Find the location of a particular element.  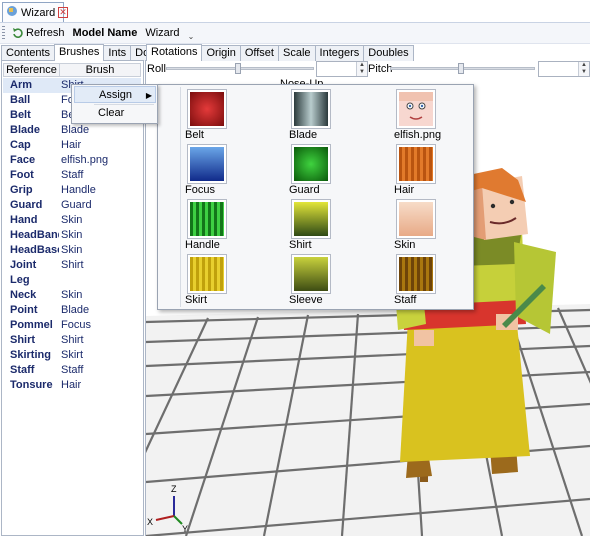

tab-rotations: Rotations is located at coordinates (174, 52).